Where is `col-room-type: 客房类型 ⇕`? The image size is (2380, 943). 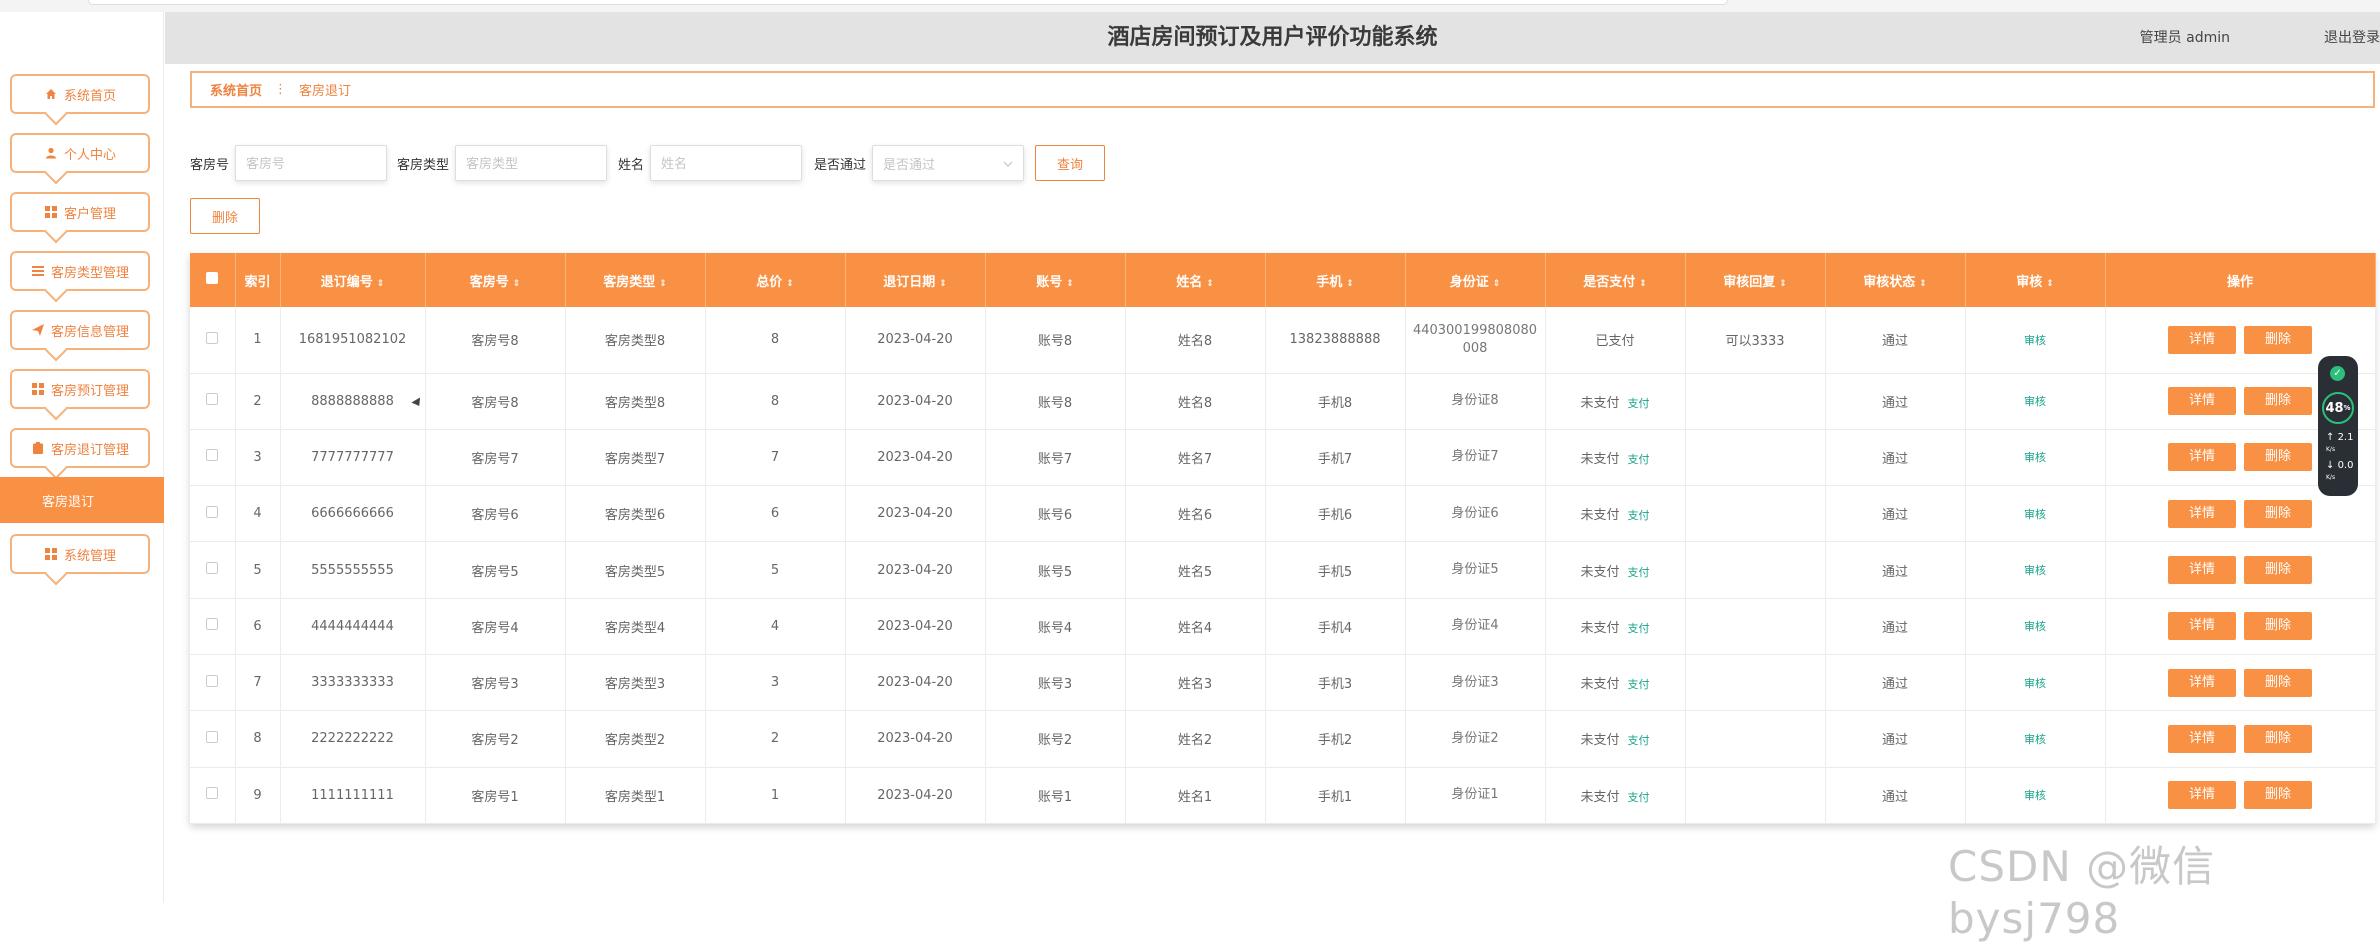
col-room-type: 客房类型 ⇕ is located at coordinates (635, 280).